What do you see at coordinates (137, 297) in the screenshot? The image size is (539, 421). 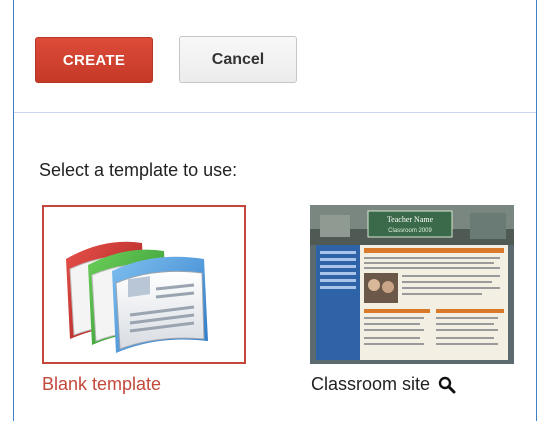 I see `stacked-pages-icon` at bounding box center [137, 297].